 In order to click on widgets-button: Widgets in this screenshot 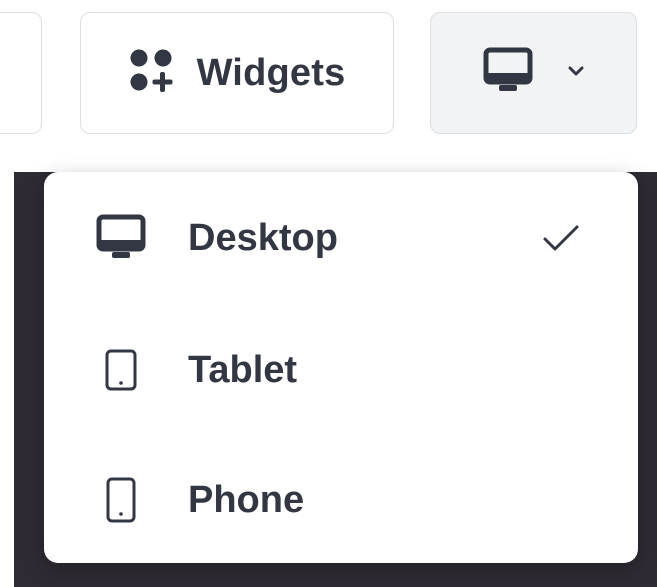, I will do `click(237, 73)`.